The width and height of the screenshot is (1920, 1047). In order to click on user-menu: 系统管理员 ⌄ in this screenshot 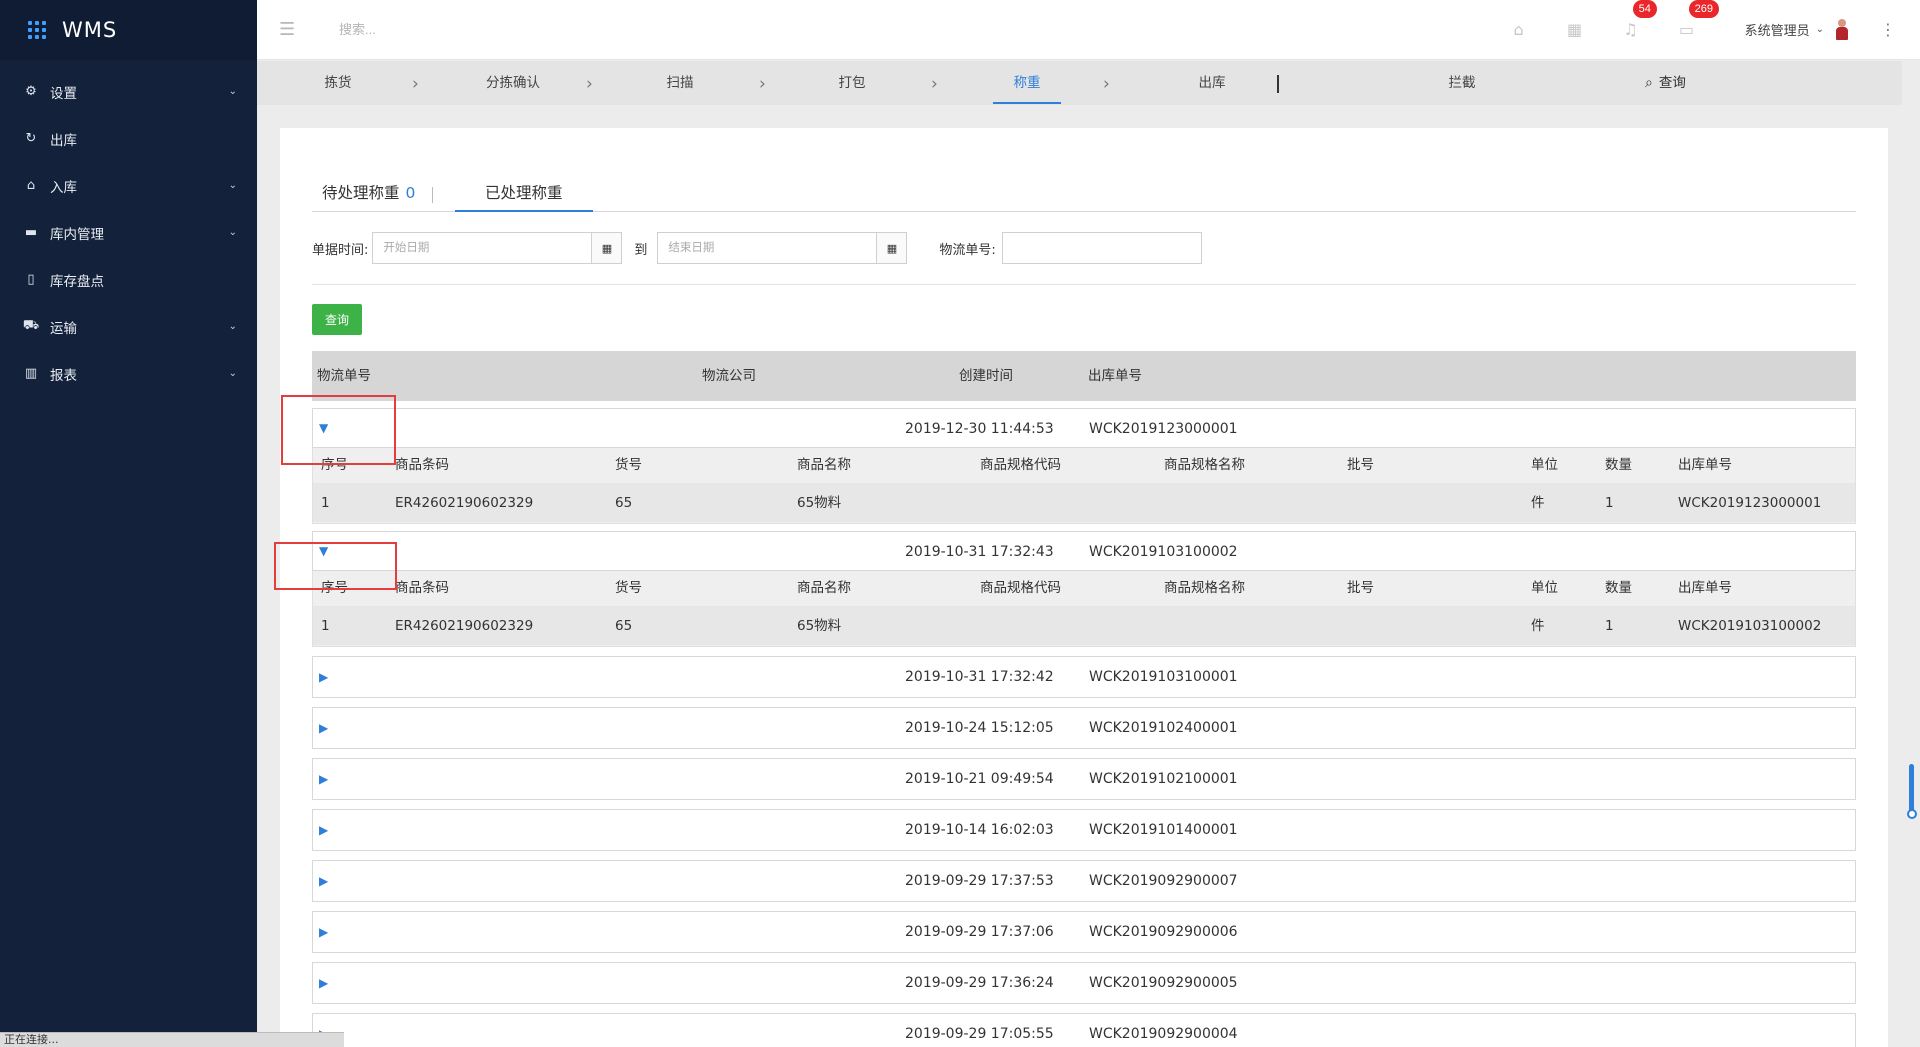, I will do `click(1797, 29)`.